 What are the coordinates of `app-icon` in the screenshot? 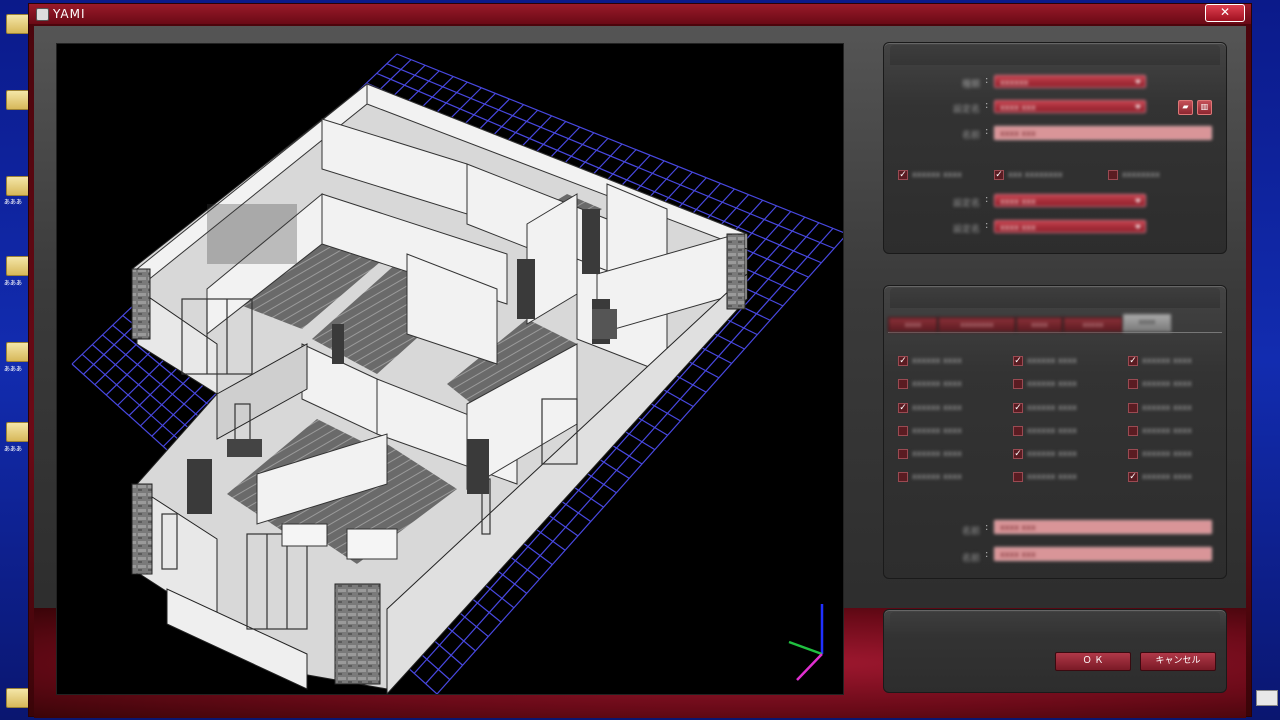 It's located at (42, 14).